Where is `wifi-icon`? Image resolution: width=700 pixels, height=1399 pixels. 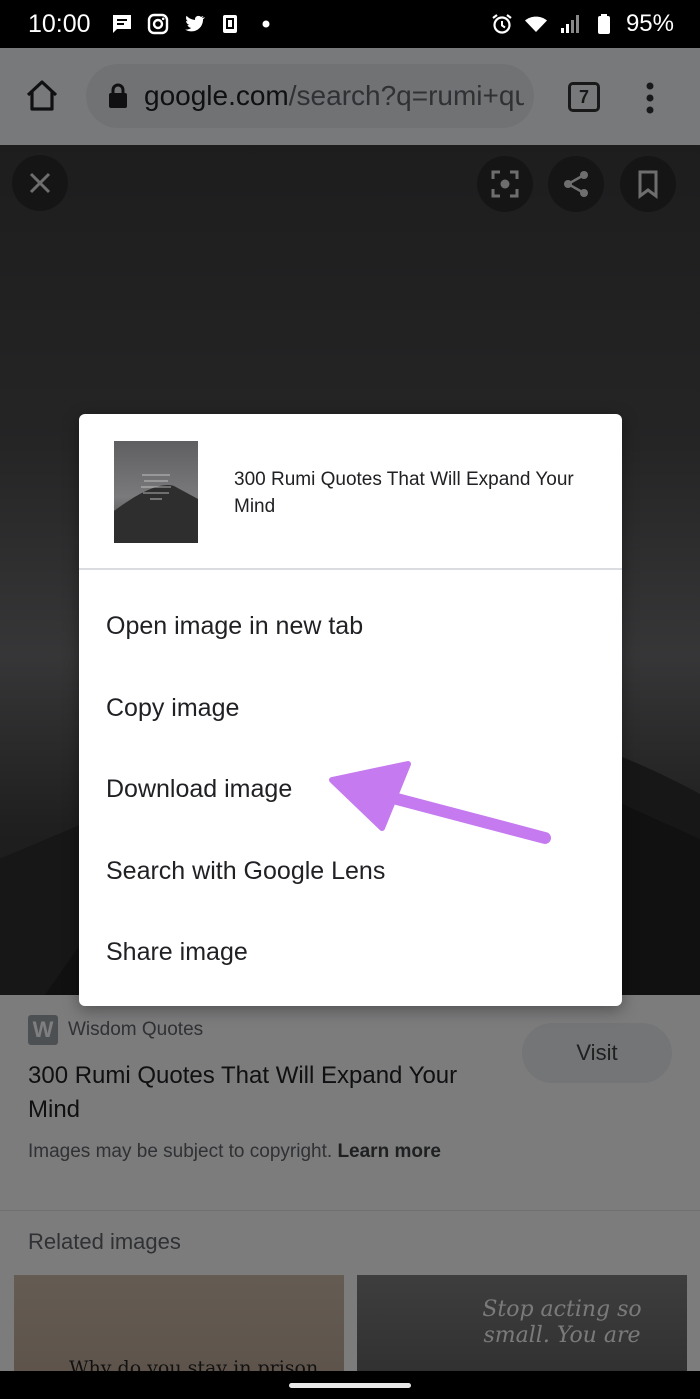
wifi-icon is located at coordinates (535, 24).